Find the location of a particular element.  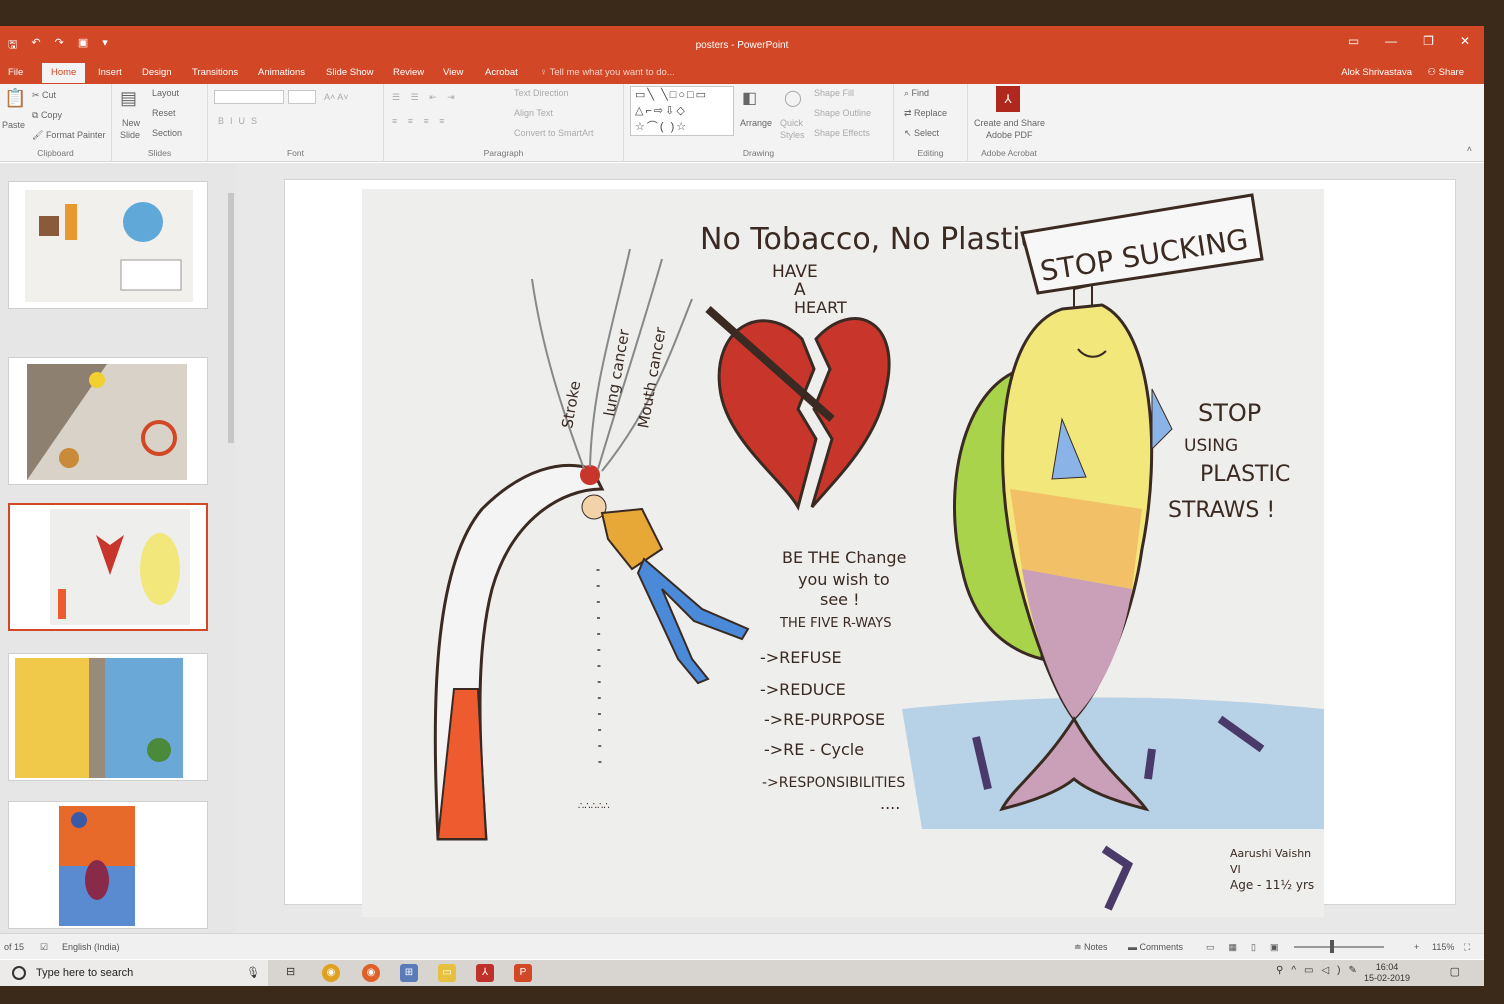

system-tray-icons: ⚲^▭◁)✎ is located at coordinates (1320, 970).